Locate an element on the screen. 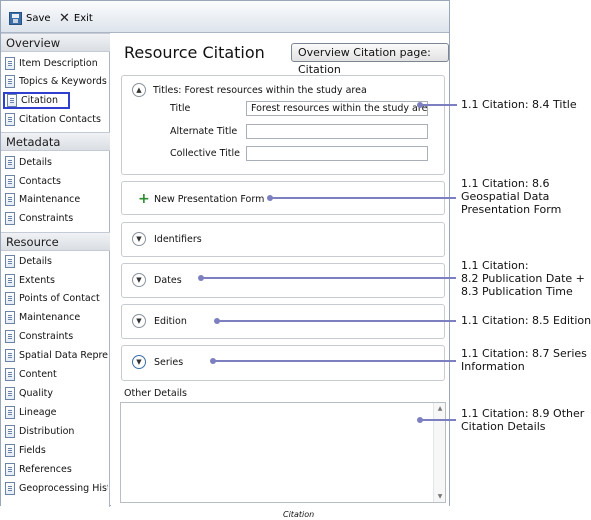 This screenshot has height=520, width=591. sidebar-item-resource-constraints: Constraints is located at coordinates (56, 336).